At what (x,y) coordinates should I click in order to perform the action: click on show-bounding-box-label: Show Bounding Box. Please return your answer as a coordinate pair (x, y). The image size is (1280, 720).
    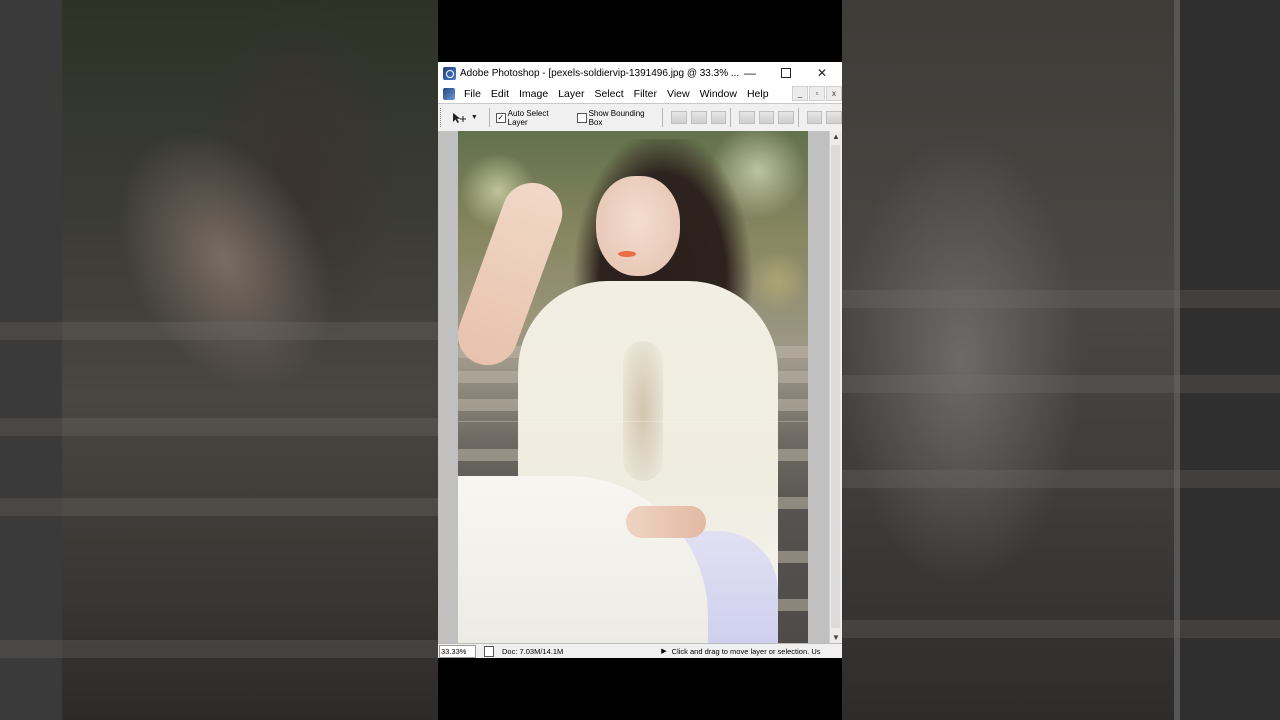
    Looking at the image, I should click on (616, 117).